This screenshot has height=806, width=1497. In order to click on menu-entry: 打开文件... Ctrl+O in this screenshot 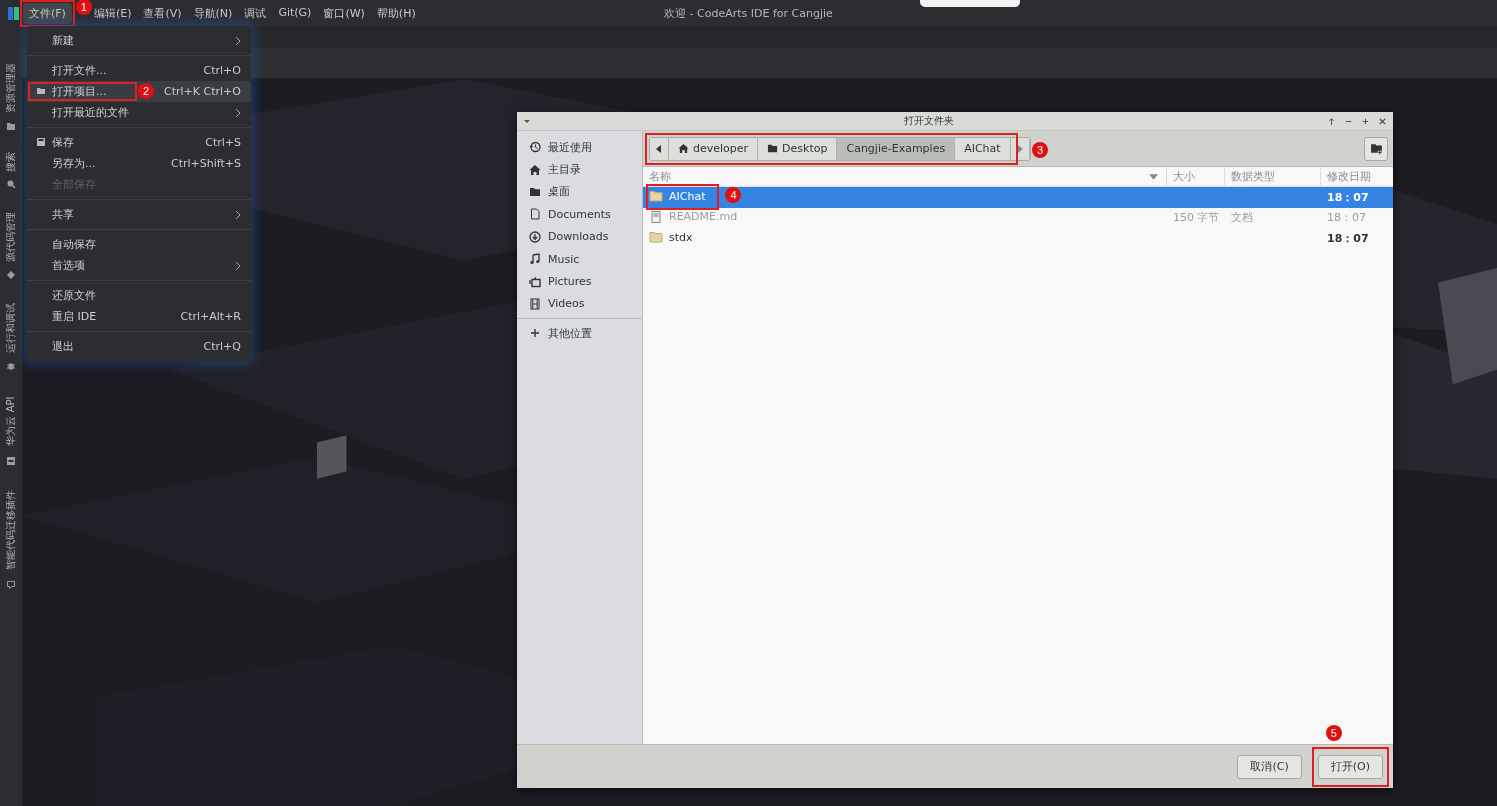, I will do `click(139, 70)`.